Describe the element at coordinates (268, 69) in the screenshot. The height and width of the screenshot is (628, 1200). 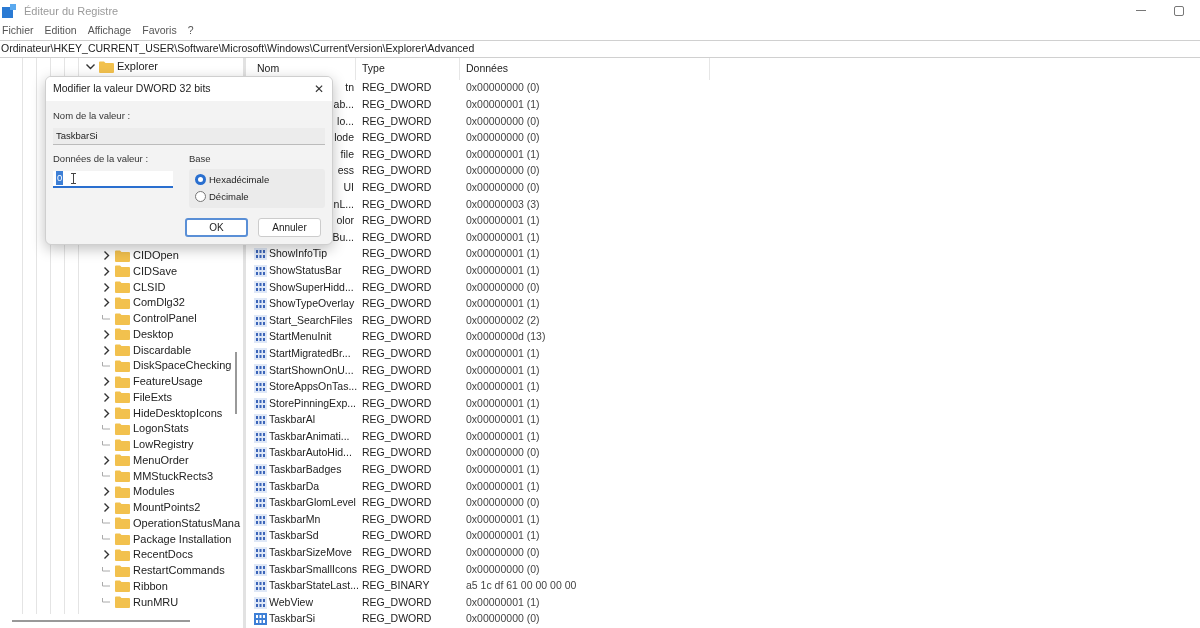
I see `column-header: Nom` at that location.